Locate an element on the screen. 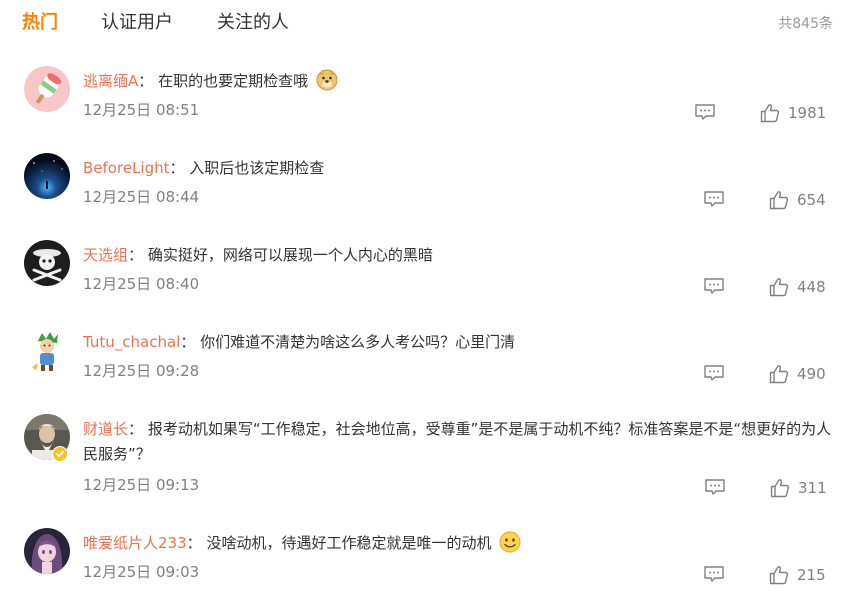  anime-girl-avatar is located at coordinates (47, 551).